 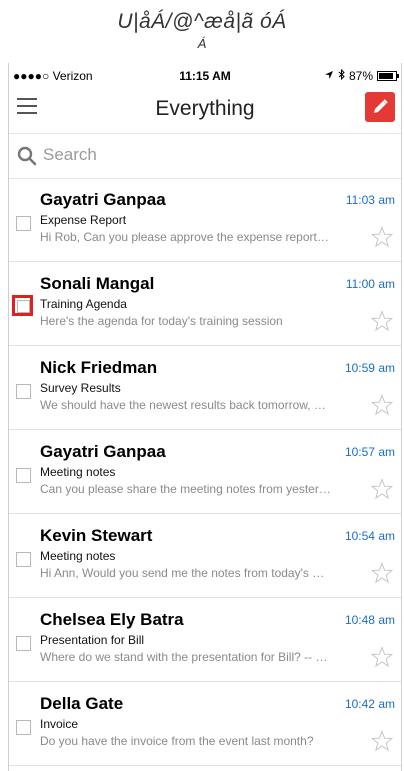 I want to click on caption: U|åÁ/@^æå|ã óÁ Á, so click(x=202, y=26).